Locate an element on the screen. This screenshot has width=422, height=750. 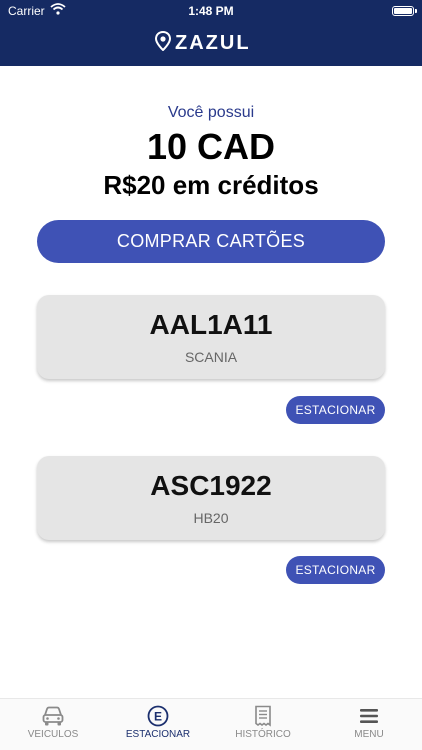
credits-intro: Você possui is located at coordinates (211, 112).